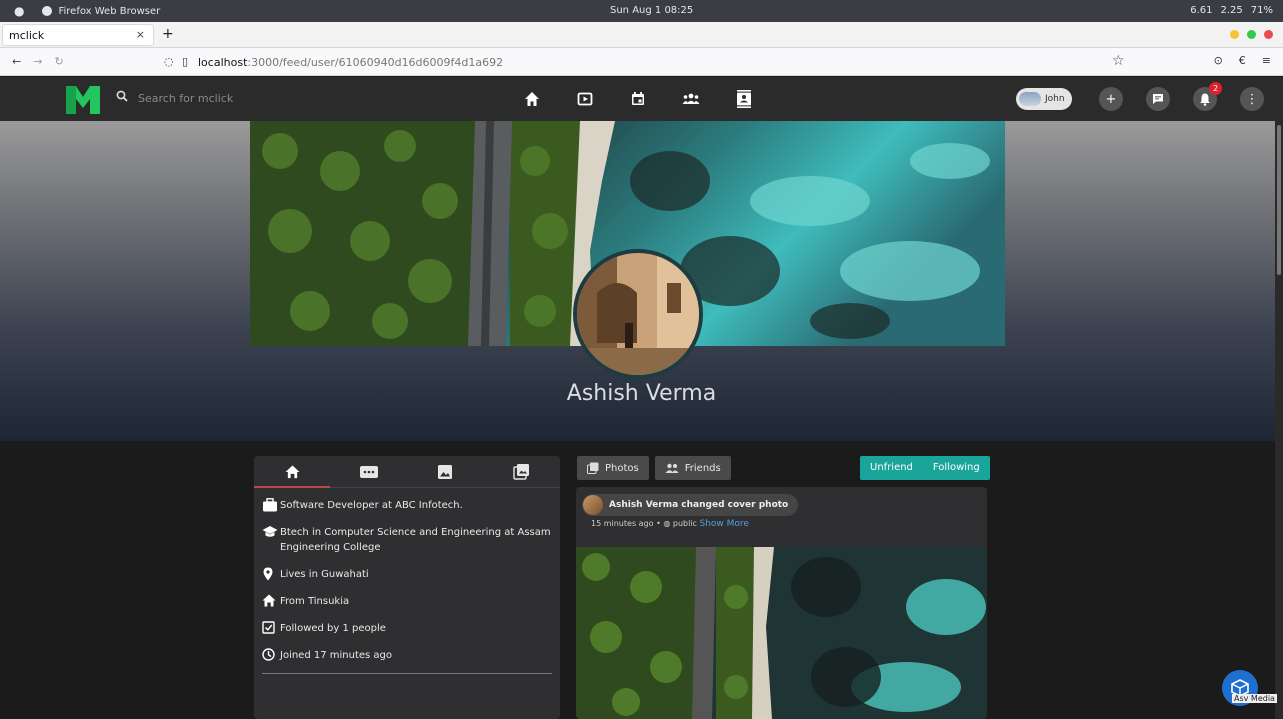  What do you see at coordinates (1111, 99) in the screenshot?
I see `create-button: +` at bounding box center [1111, 99].